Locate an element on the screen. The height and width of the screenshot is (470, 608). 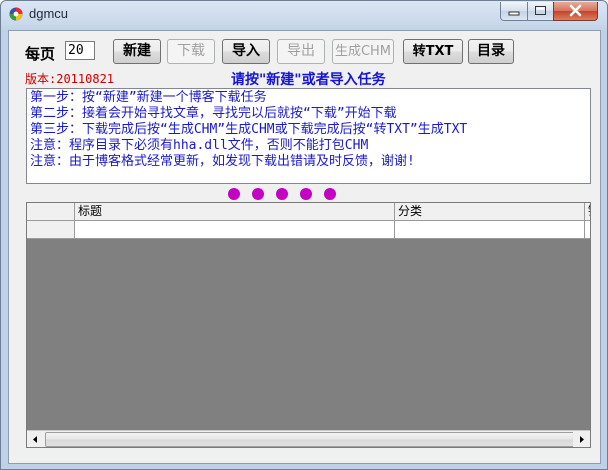
arrow-right-icon is located at coordinates (582, 439).